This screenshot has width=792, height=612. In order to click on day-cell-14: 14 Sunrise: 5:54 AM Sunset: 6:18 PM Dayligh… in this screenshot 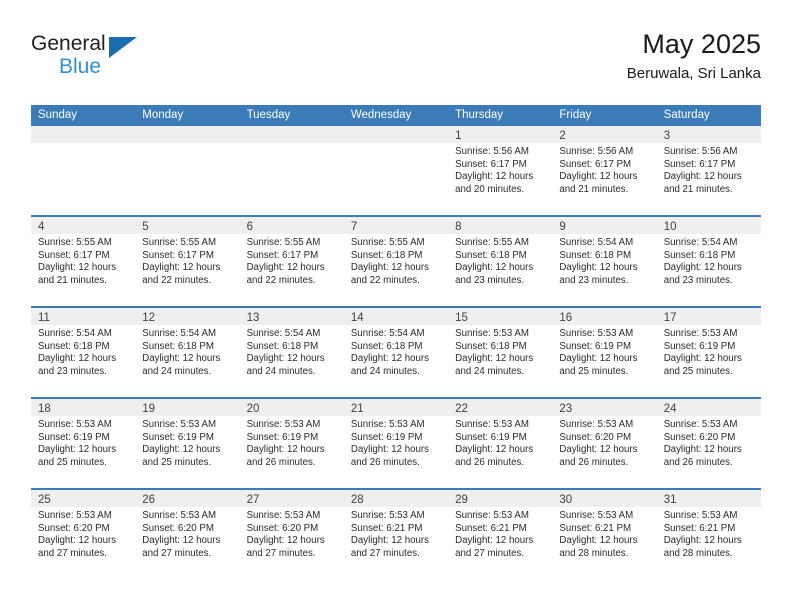, I will do `click(396, 352)`.